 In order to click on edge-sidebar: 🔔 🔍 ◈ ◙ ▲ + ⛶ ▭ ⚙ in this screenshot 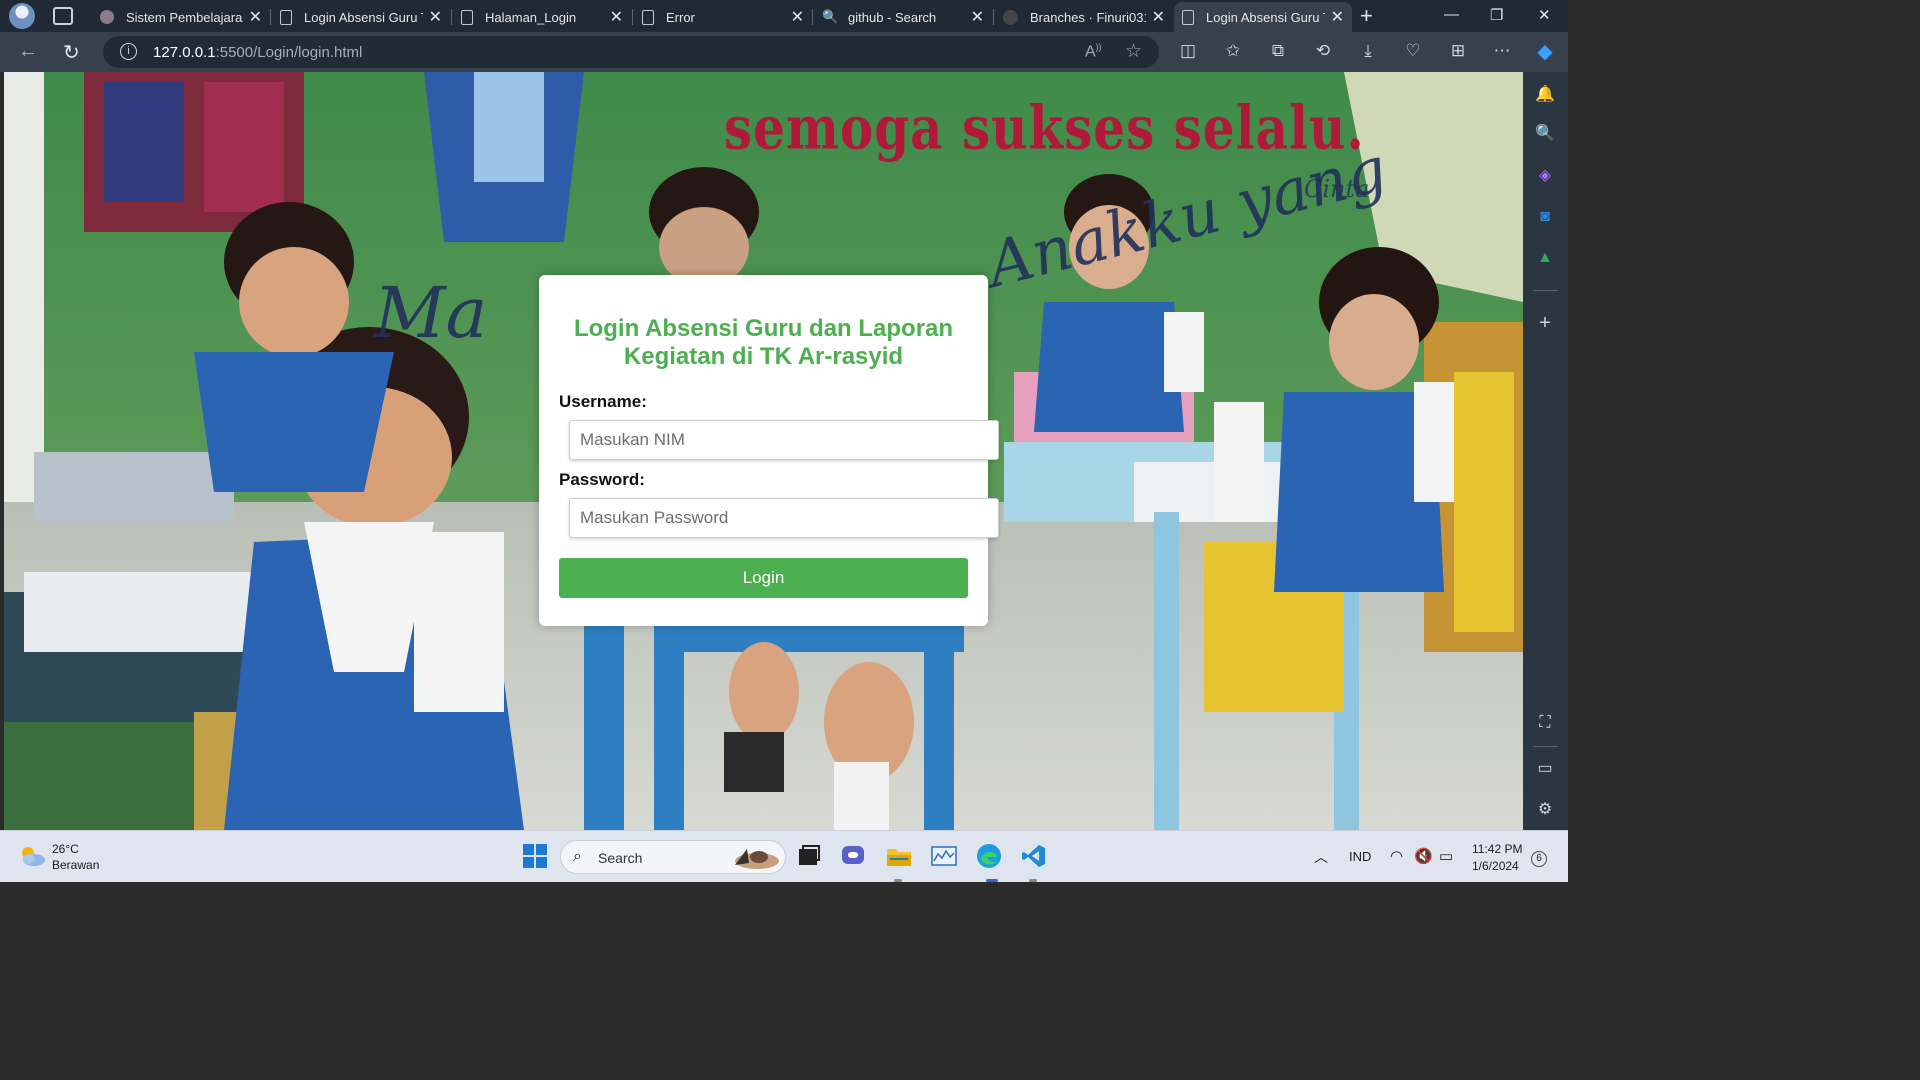, I will do `click(1545, 451)`.